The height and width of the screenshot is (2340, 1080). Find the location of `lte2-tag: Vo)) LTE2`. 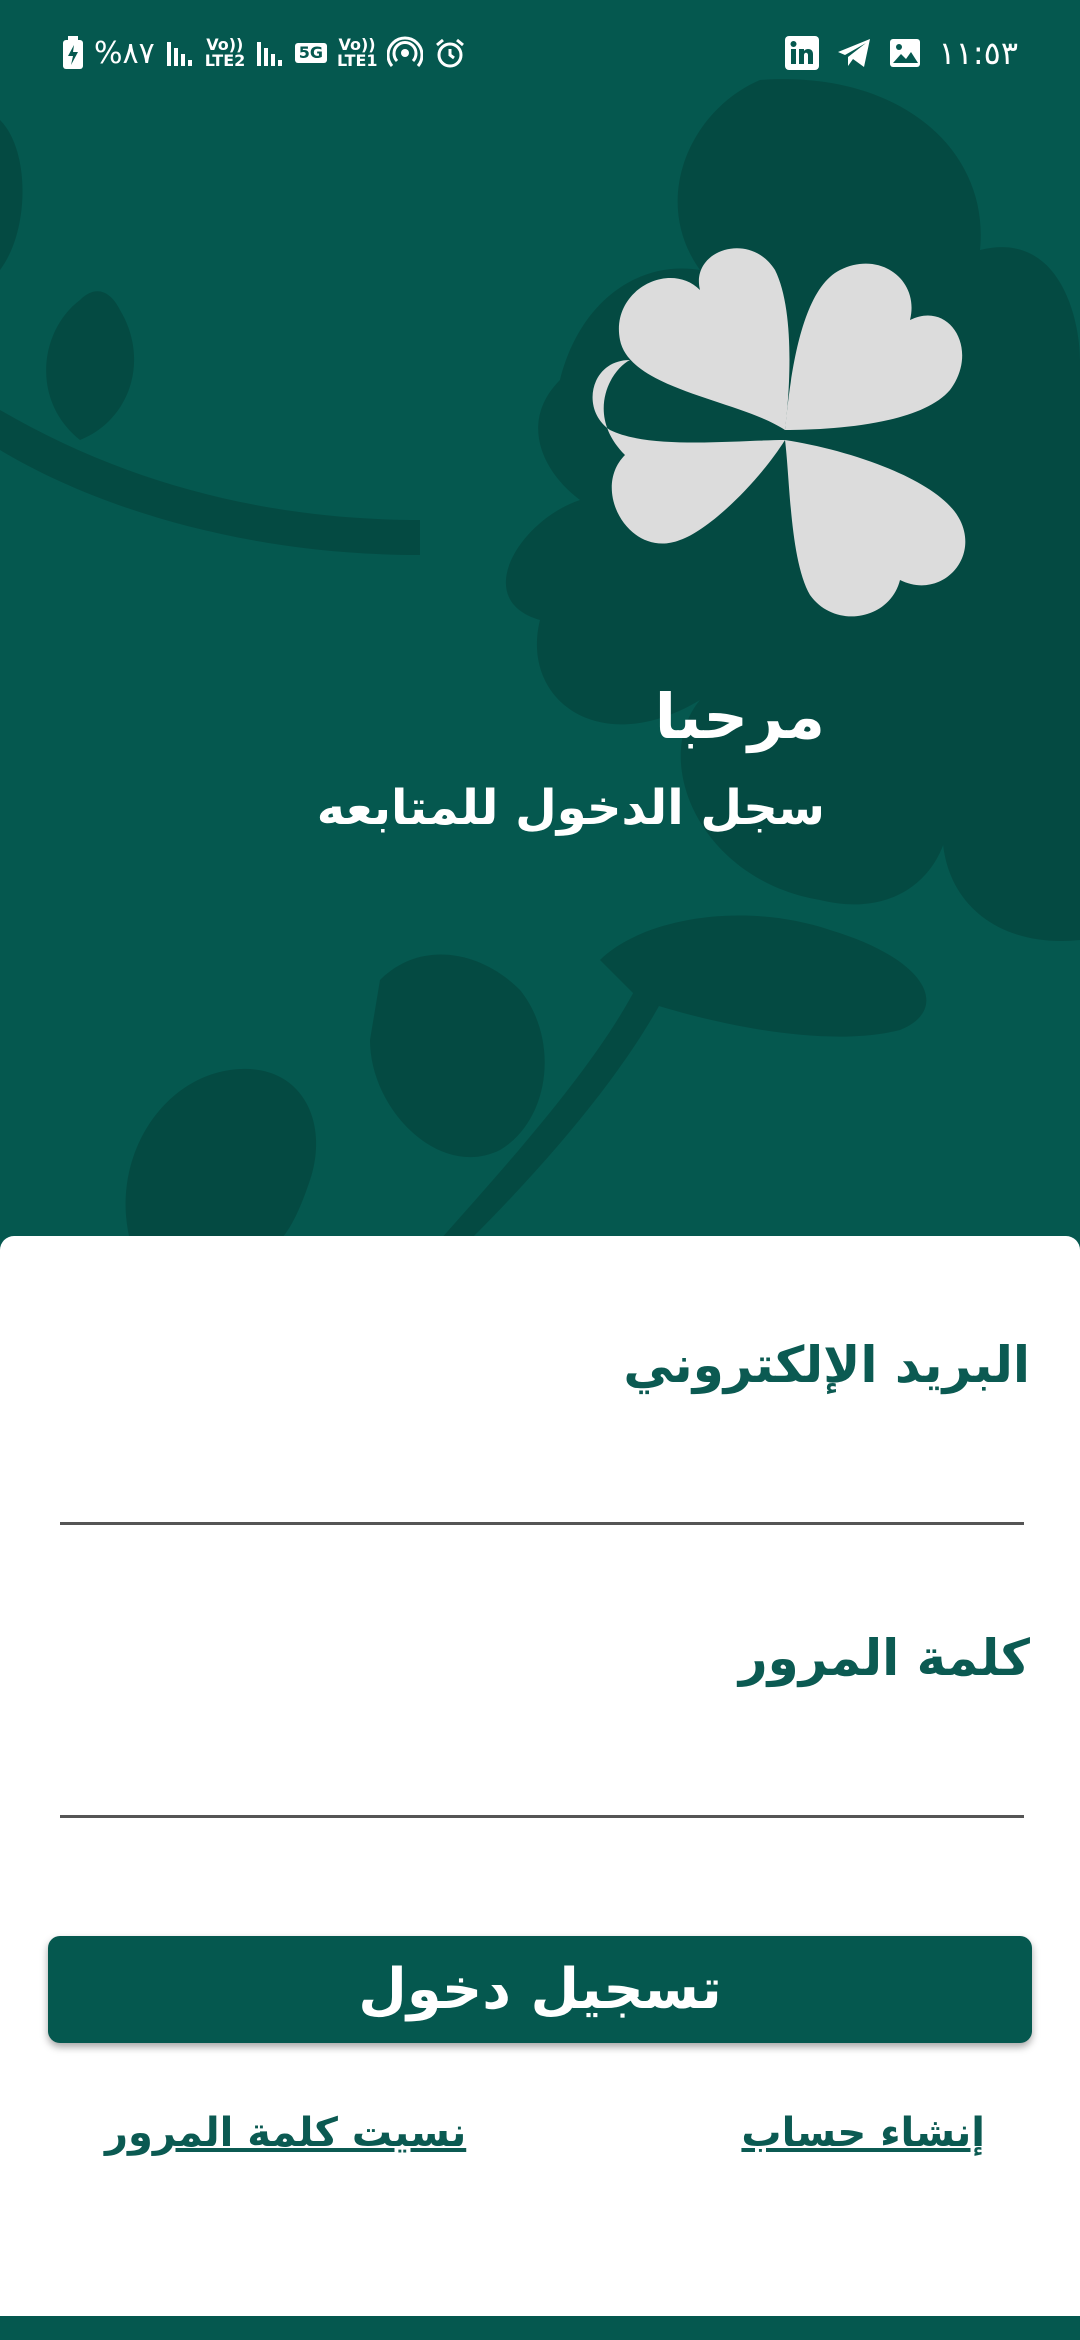

lte2-tag: Vo)) LTE2 is located at coordinates (225, 52).